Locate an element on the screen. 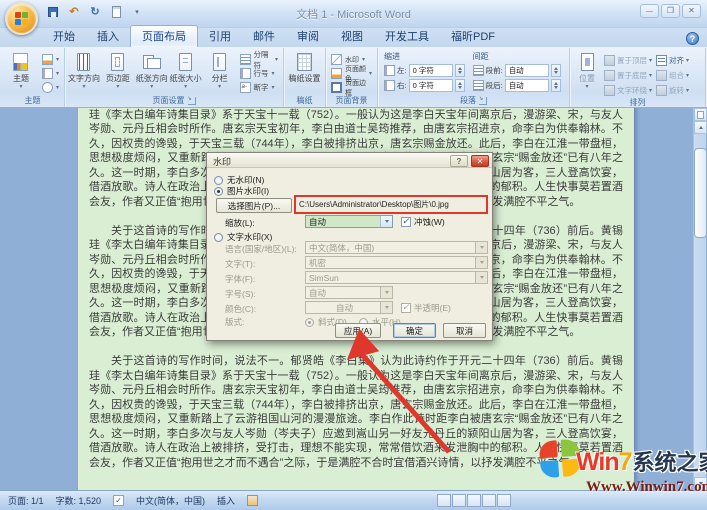 This screenshot has width=707, height=510. orientation-button: 纸张方向 is located at coordinates (152, 71).